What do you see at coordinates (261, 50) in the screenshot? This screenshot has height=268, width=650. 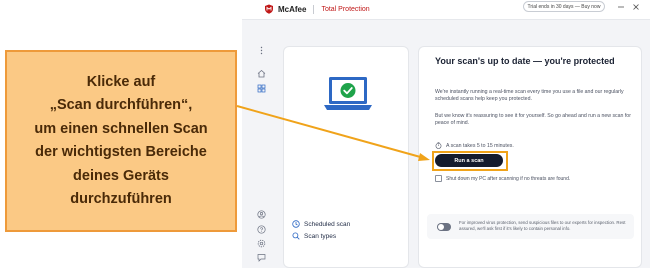 I see `more-dots-icon` at bounding box center [261, 50].